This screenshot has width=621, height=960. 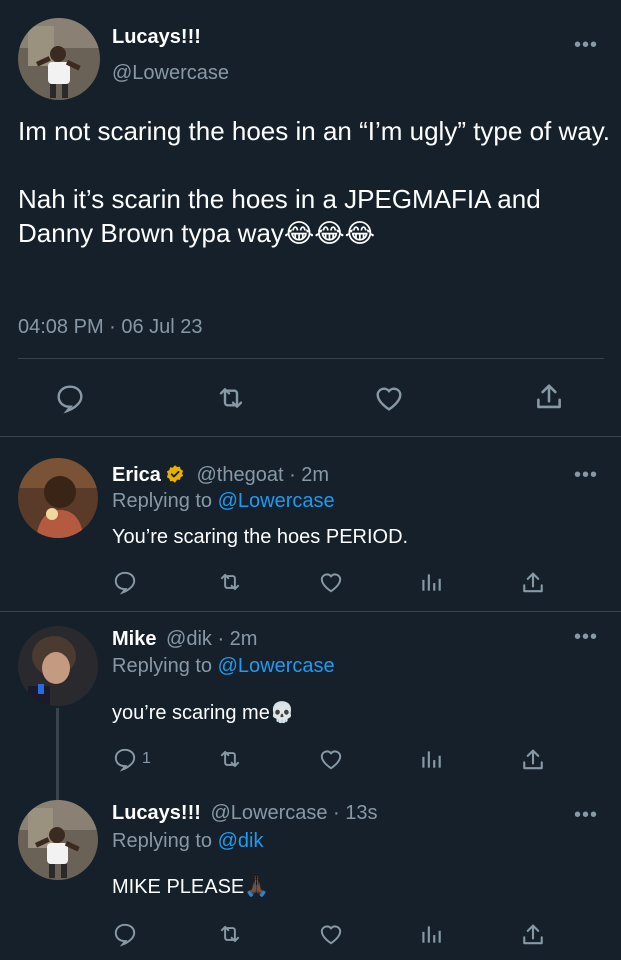 I want to click on verified-badge-icon, so click(x=175, y=477).